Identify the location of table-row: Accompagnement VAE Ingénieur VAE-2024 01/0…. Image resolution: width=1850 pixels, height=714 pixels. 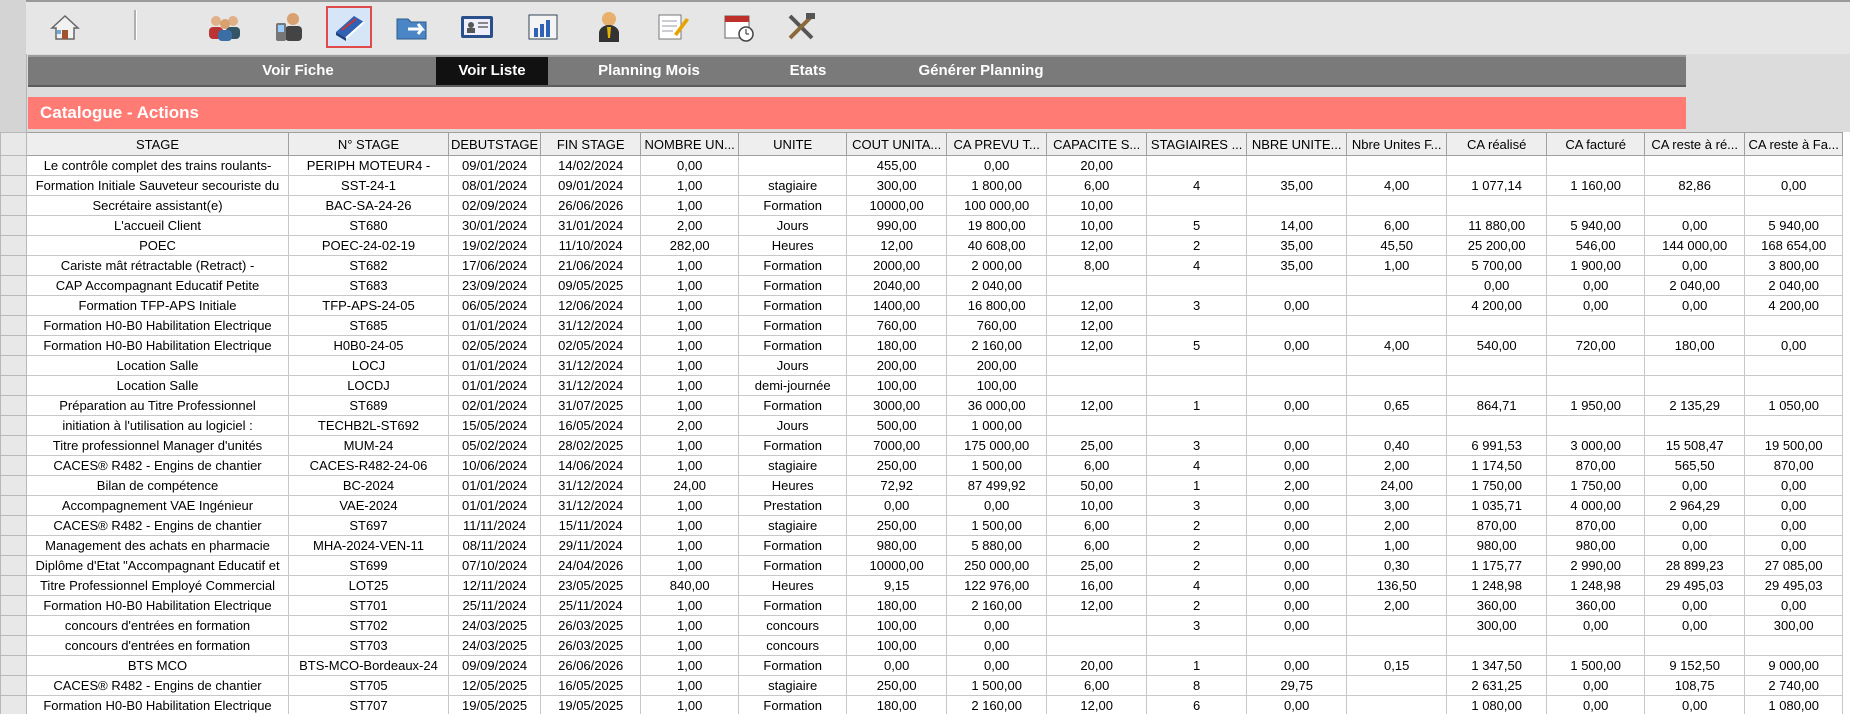
(922, 505).